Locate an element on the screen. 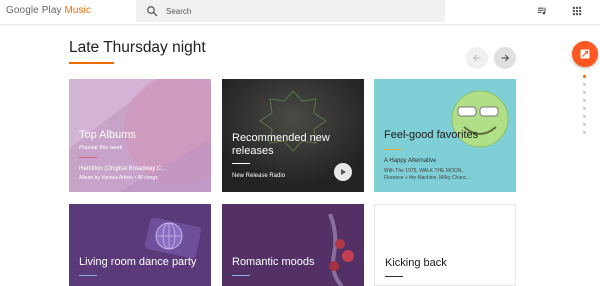  play-icon is located at coordinates (343, 172).